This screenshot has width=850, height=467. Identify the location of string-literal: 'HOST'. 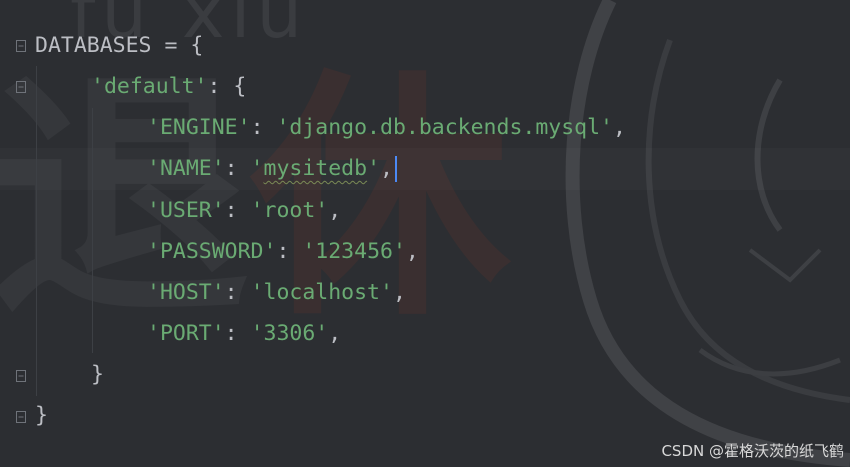
(186, 292).